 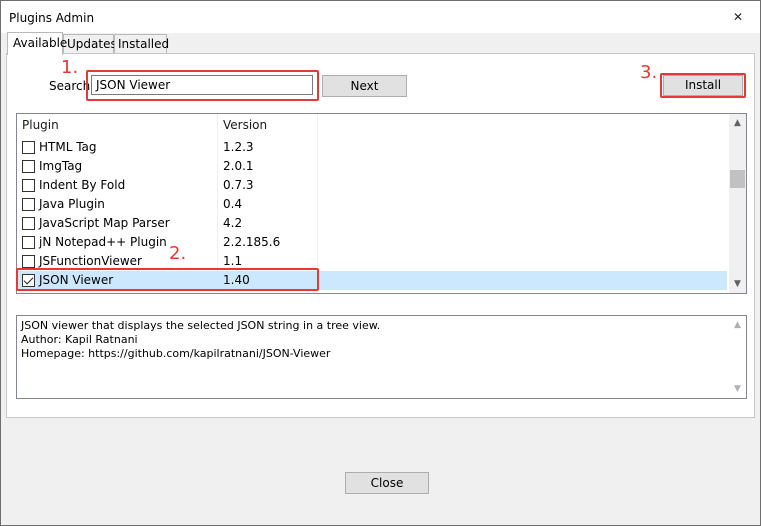 What do you see at coordinates (238, 166) in the screenshot?
I see `plugin-version: 2.0.1` at bounding box center [238, 166].